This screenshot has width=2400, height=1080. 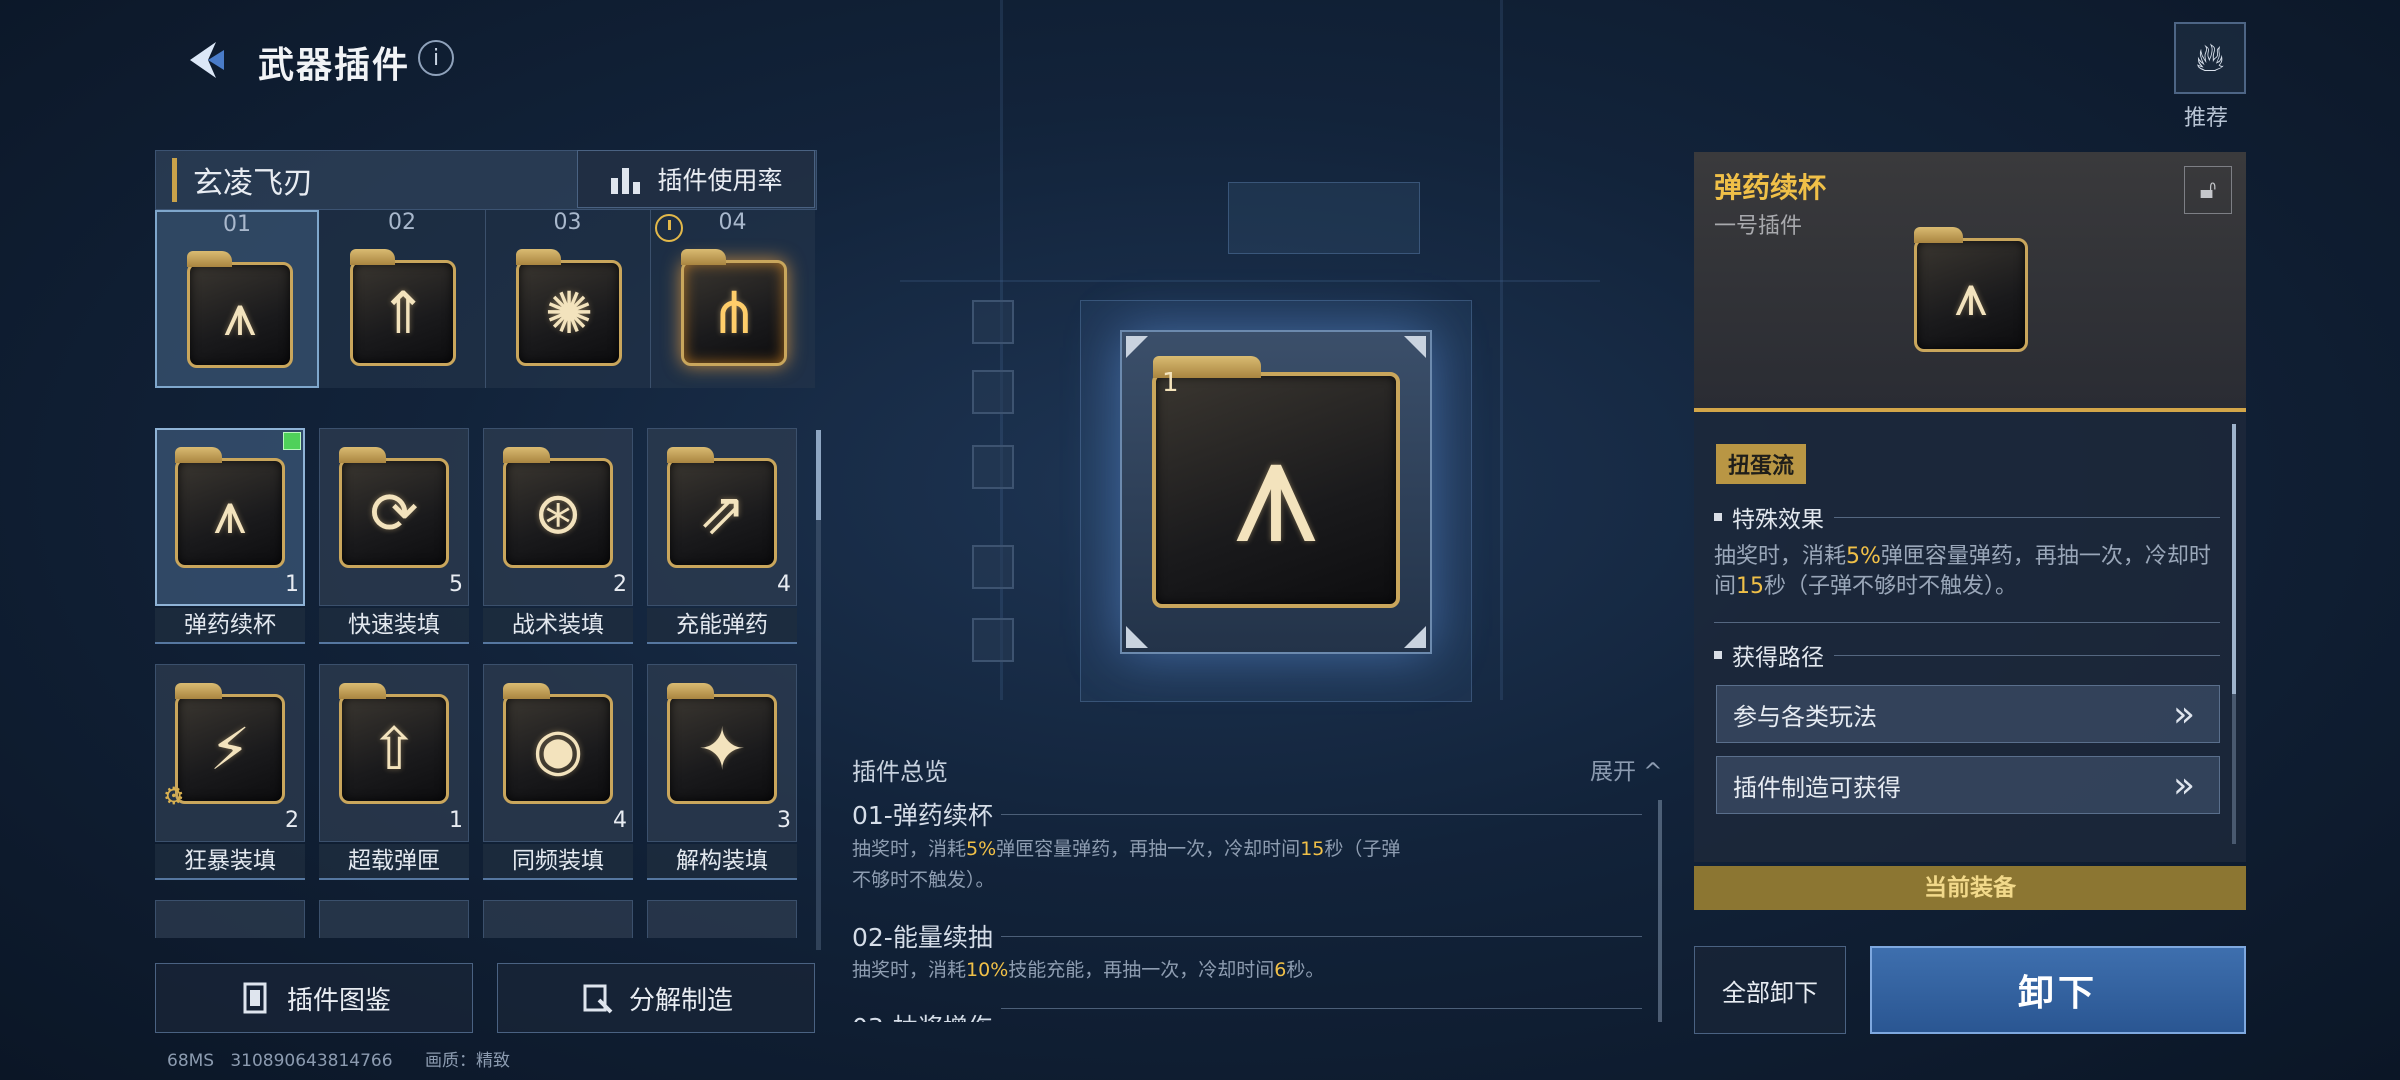 What do you see at coordinates (1626, 769) in the screenshot?
I see `overview-expand-button: 展开 ^` at bounding box center [1626, 769].